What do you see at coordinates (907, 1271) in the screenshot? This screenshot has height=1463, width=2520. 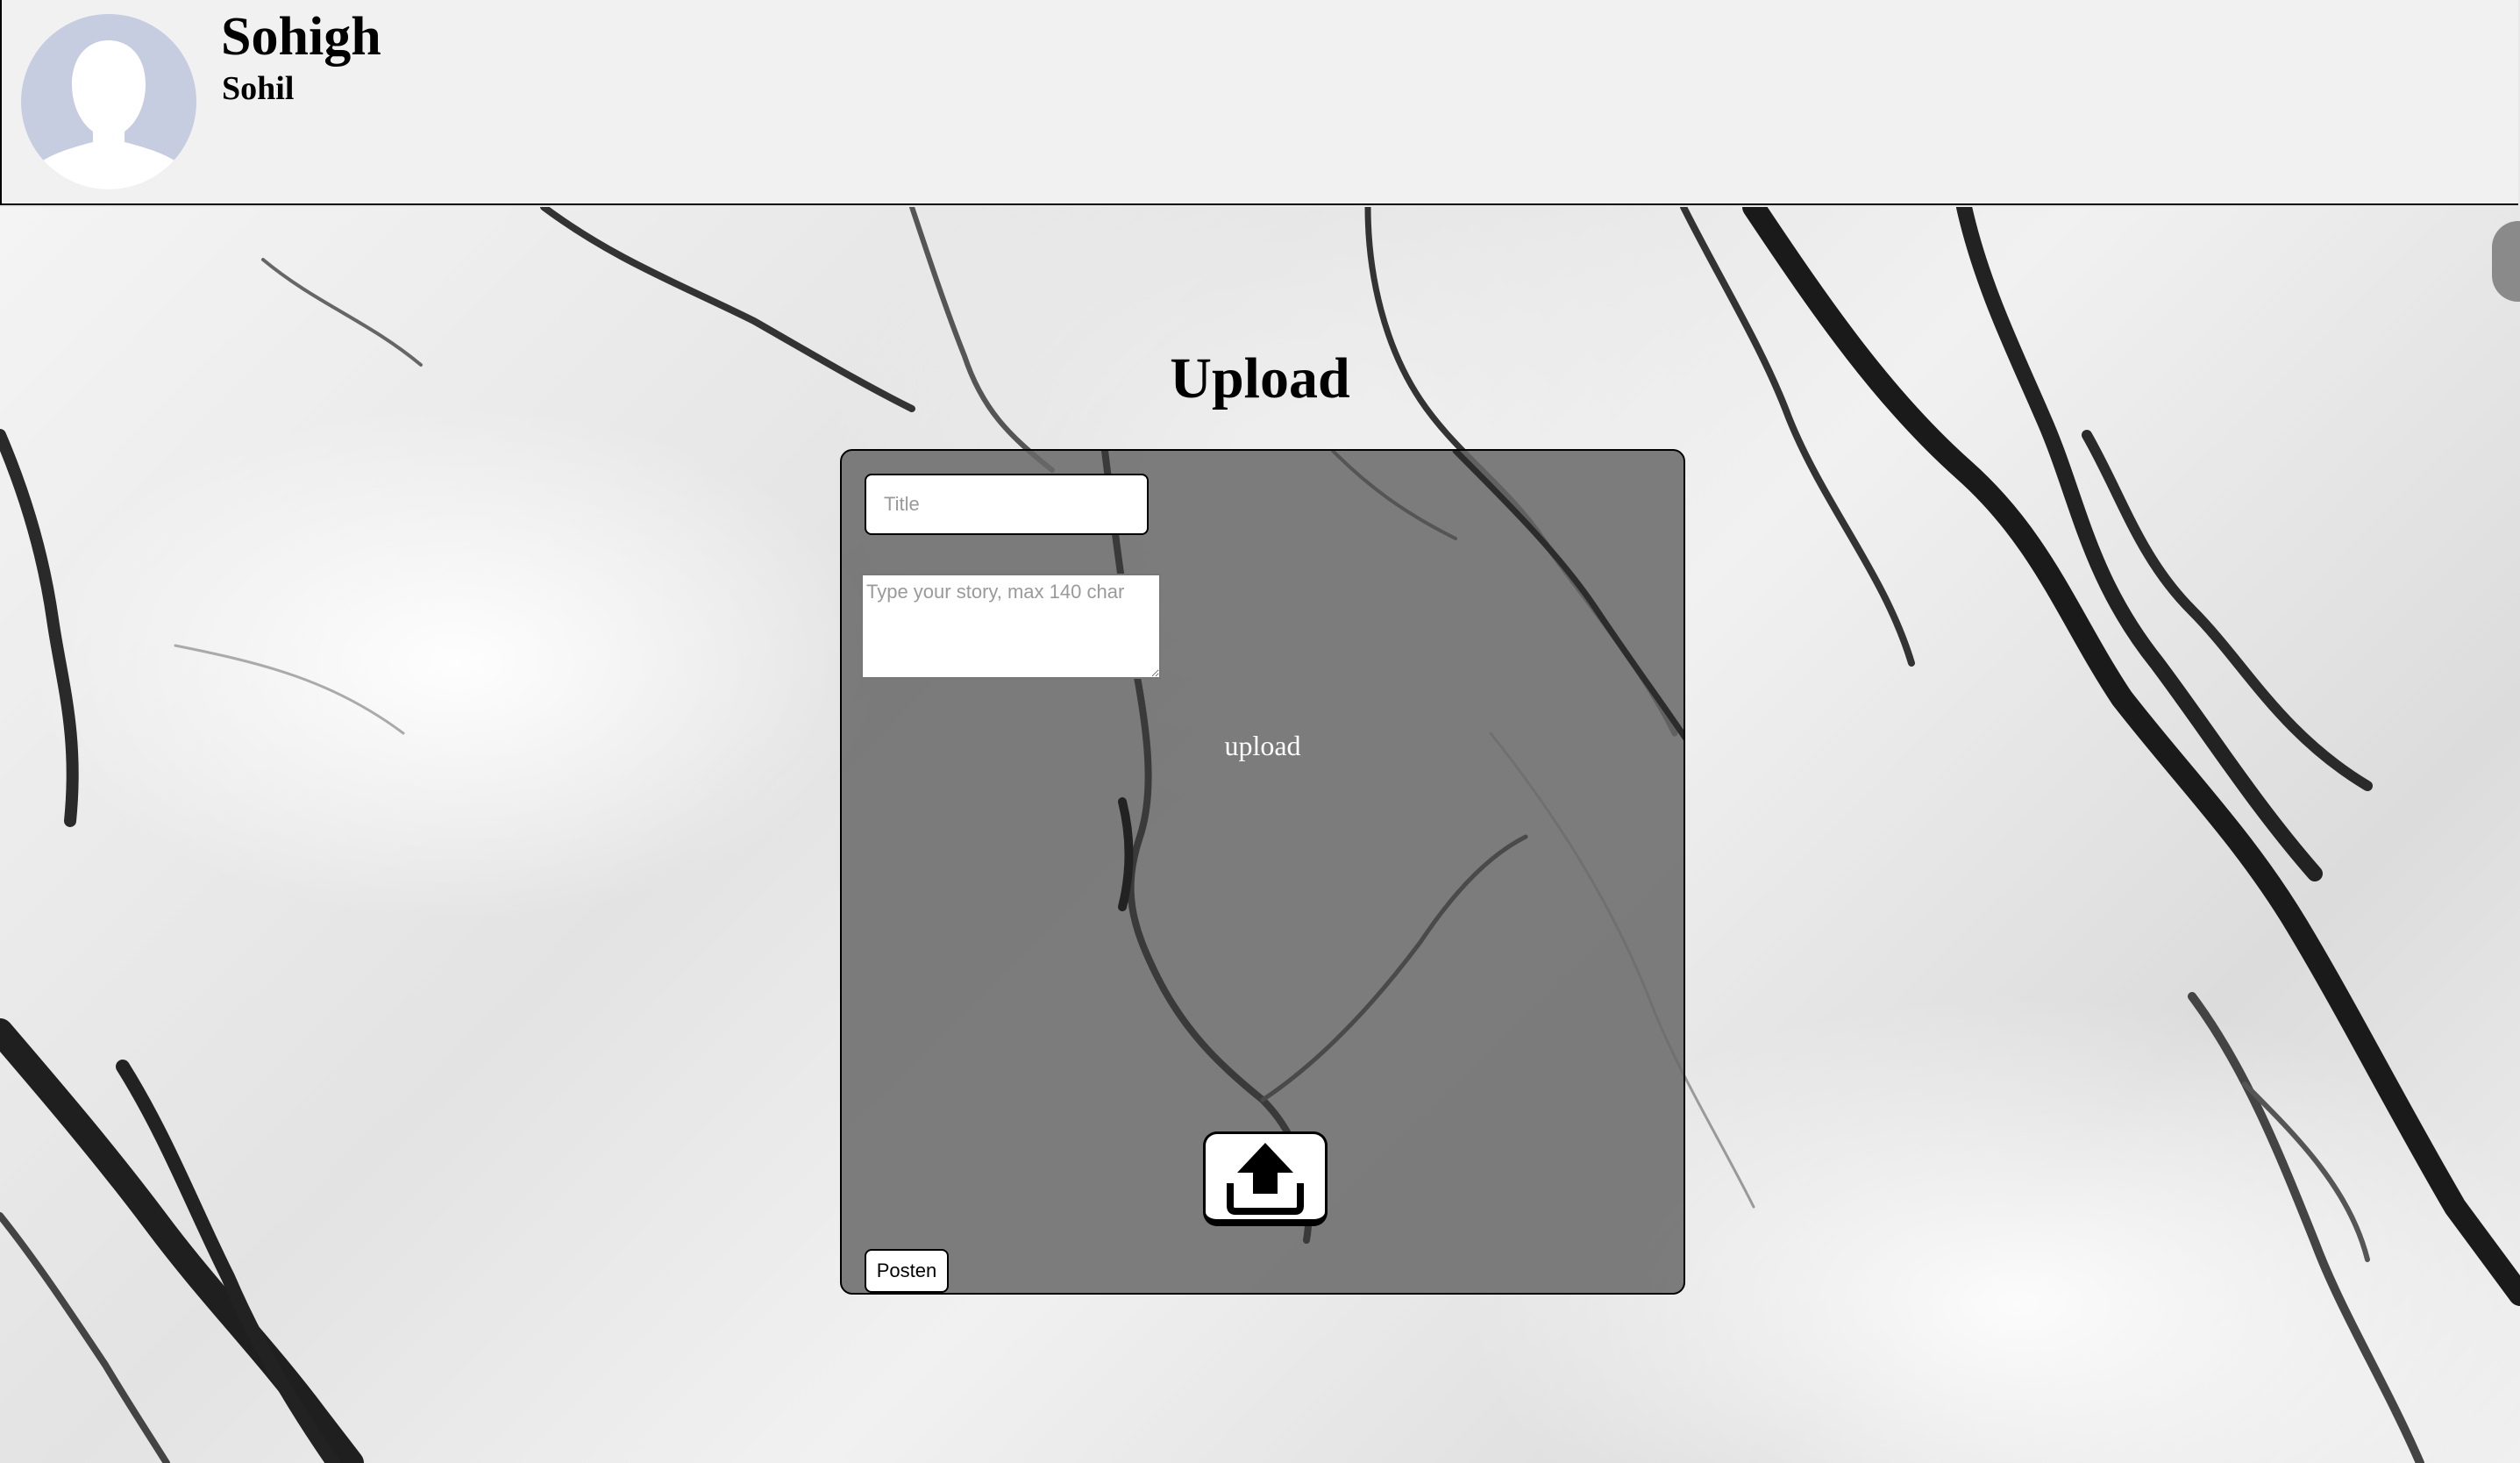 I see `post-button: Posten` at bounding box center [907, 1271].